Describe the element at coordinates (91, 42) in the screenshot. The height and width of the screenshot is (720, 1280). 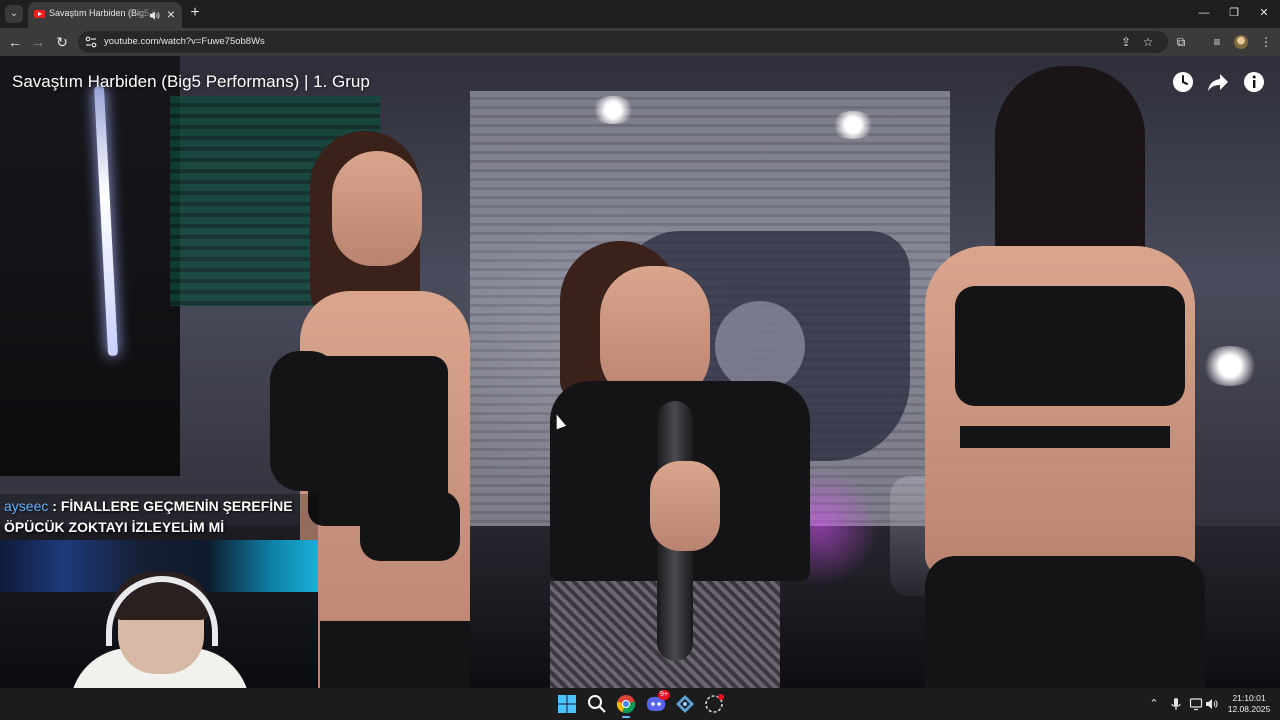
I see `site-info-icon` at that location.